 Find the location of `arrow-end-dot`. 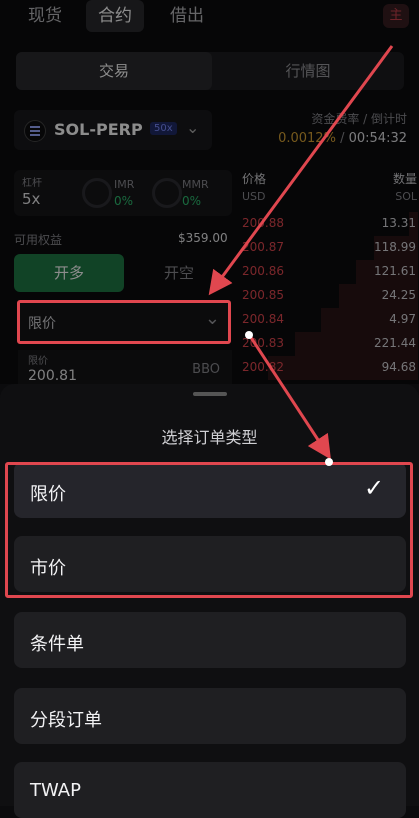

arrow-end-dot is located at coordinates (329, 462).